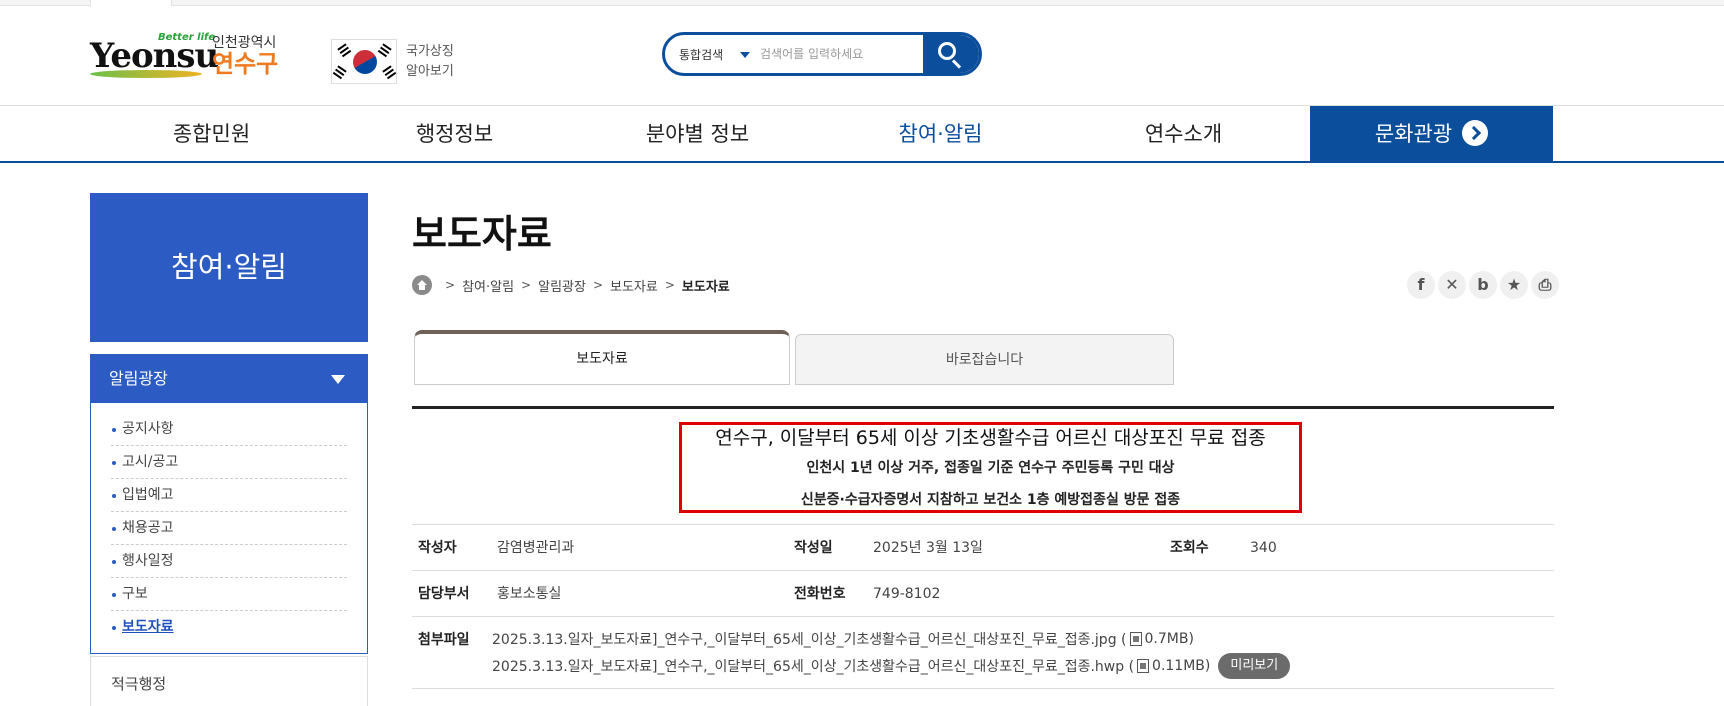 This screenshot has height=706, width=1724. Describe the element at coordinates (705, 287) in the screenshot. I see `breadcrumb-current: 보도자료` at that location.